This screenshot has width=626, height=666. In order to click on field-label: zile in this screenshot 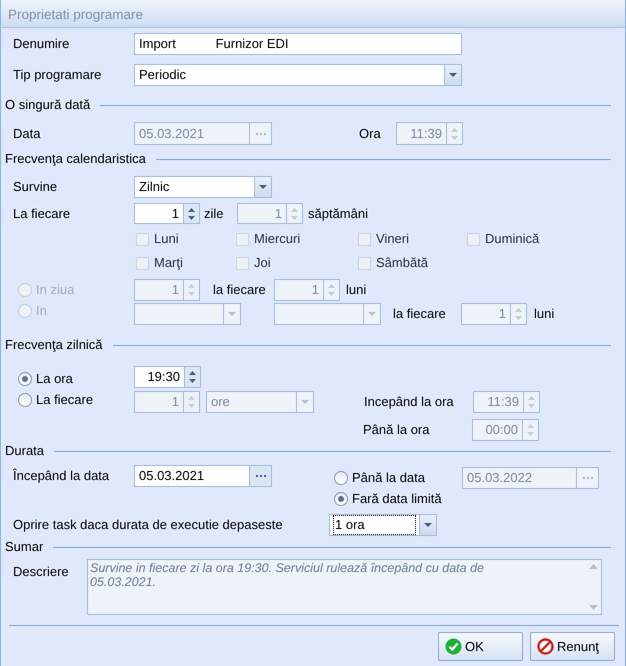, I will do `click(214, 213)`.